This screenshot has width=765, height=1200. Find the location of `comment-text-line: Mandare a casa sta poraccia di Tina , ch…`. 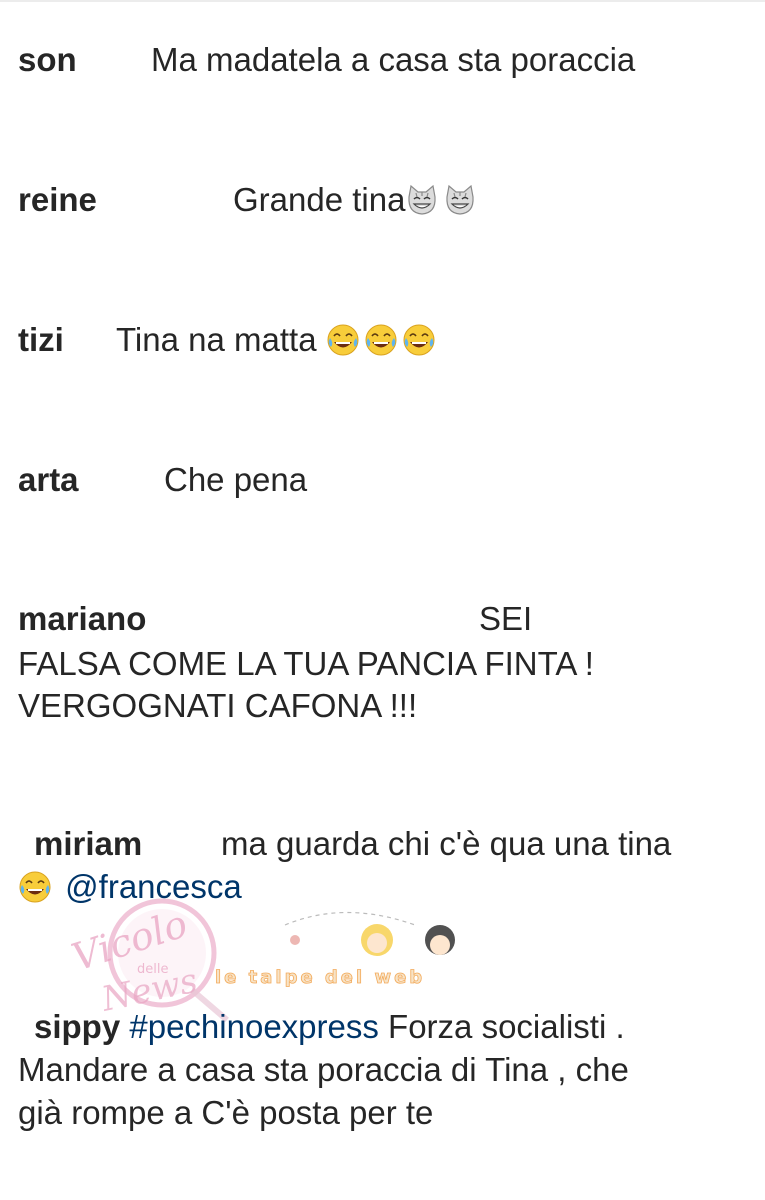

comment-text-line: Mandare a casa sta poraccia di Tina , ch… is located at coordinates (323, 1069).